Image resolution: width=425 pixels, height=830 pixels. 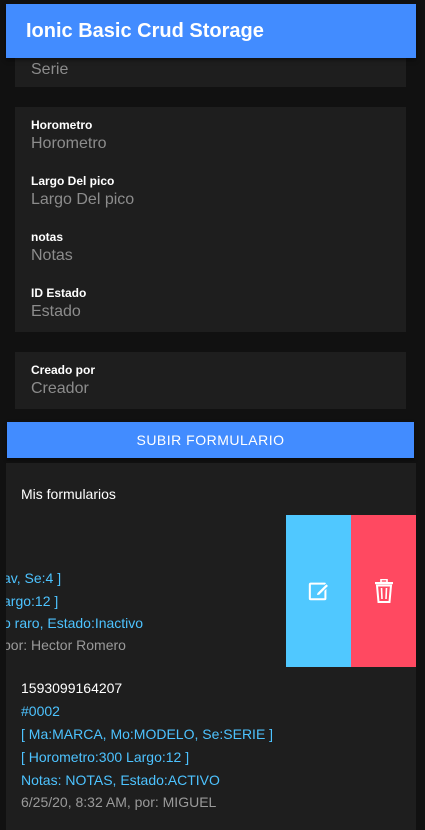 I want to click on item-metrics: argo:12 ], so click(x=32, y=601).